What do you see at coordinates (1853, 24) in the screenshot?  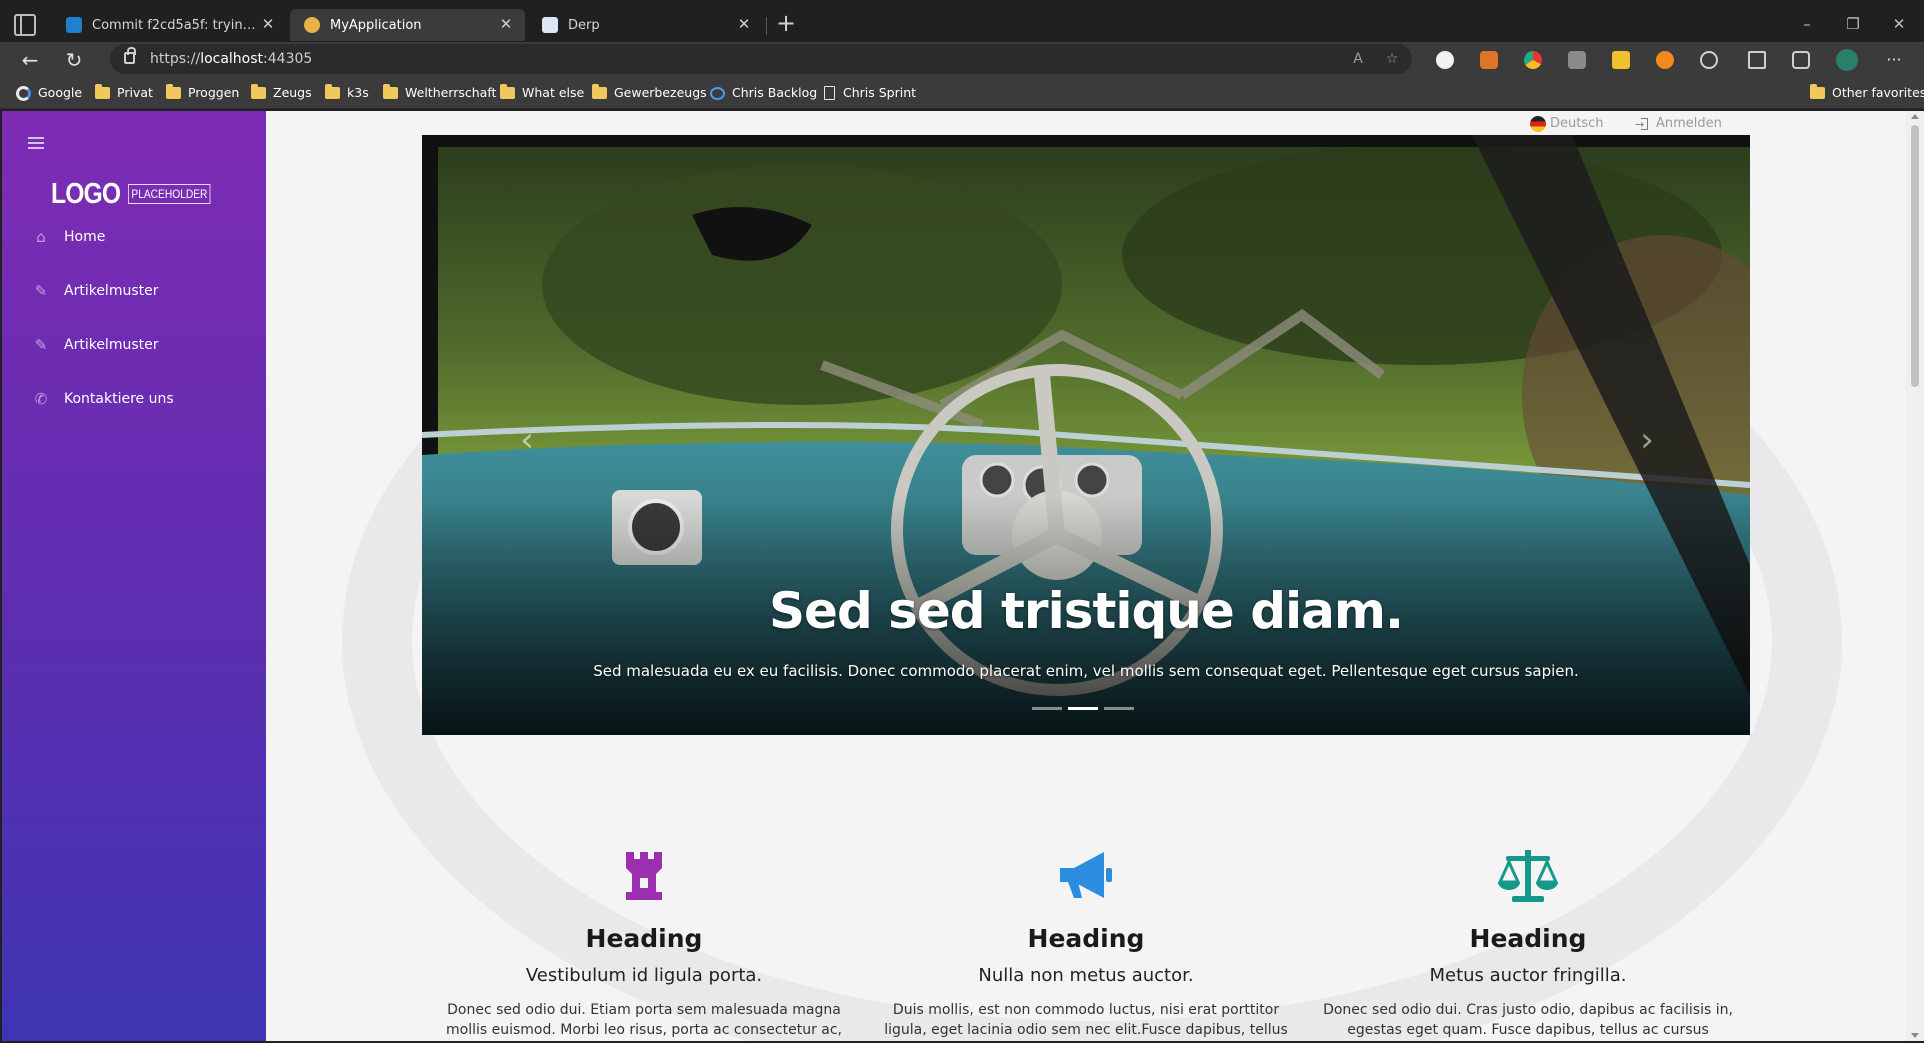 I see `restore-icon: ❐` at bounding box center [1853, 24].